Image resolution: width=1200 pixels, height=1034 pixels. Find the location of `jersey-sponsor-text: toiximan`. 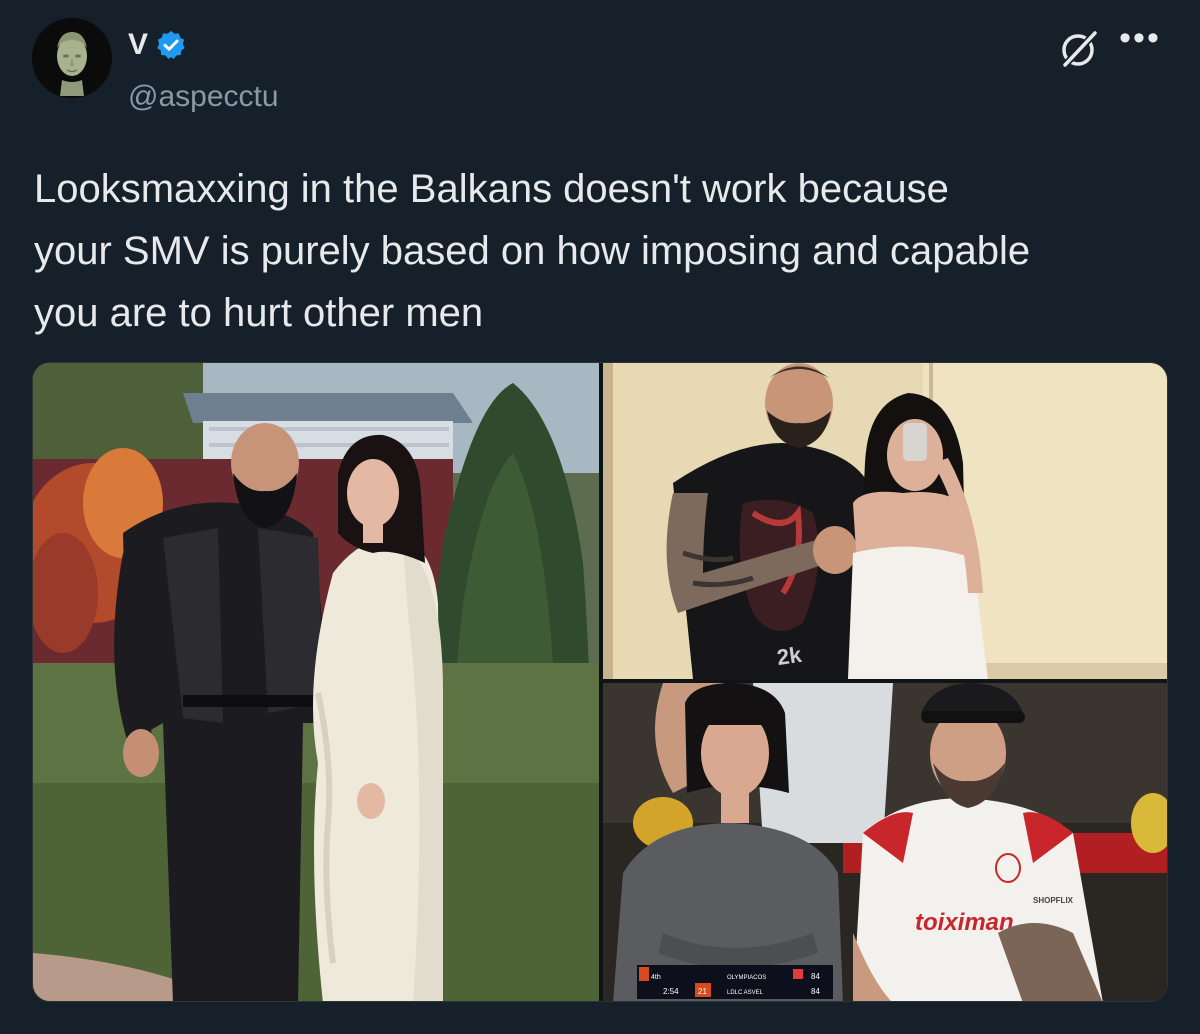

jersey-sponsor-text: toiximan is located at coordinates (964, 922).